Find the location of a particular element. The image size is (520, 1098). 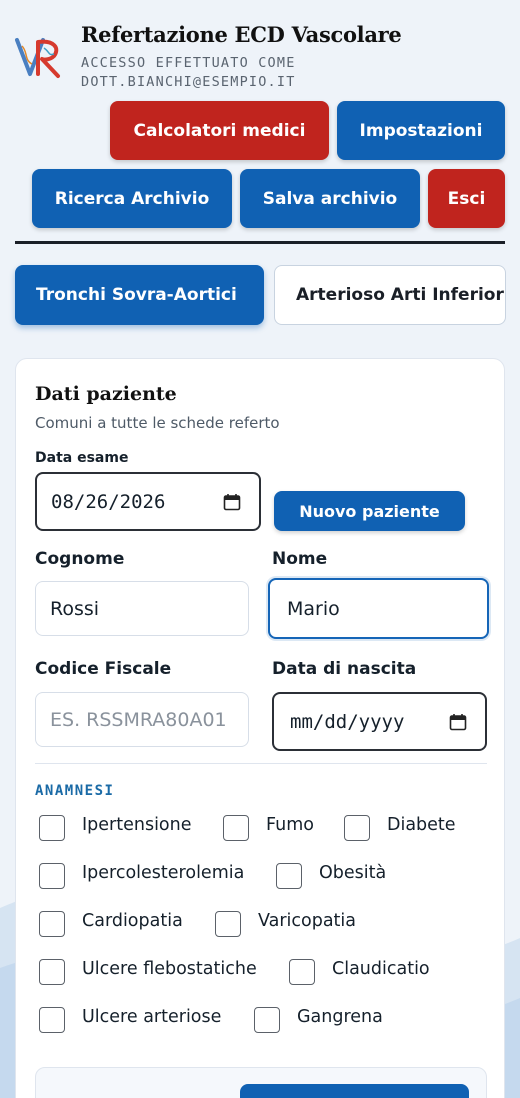

name-label: Nome is located at coordinates (300, 559).